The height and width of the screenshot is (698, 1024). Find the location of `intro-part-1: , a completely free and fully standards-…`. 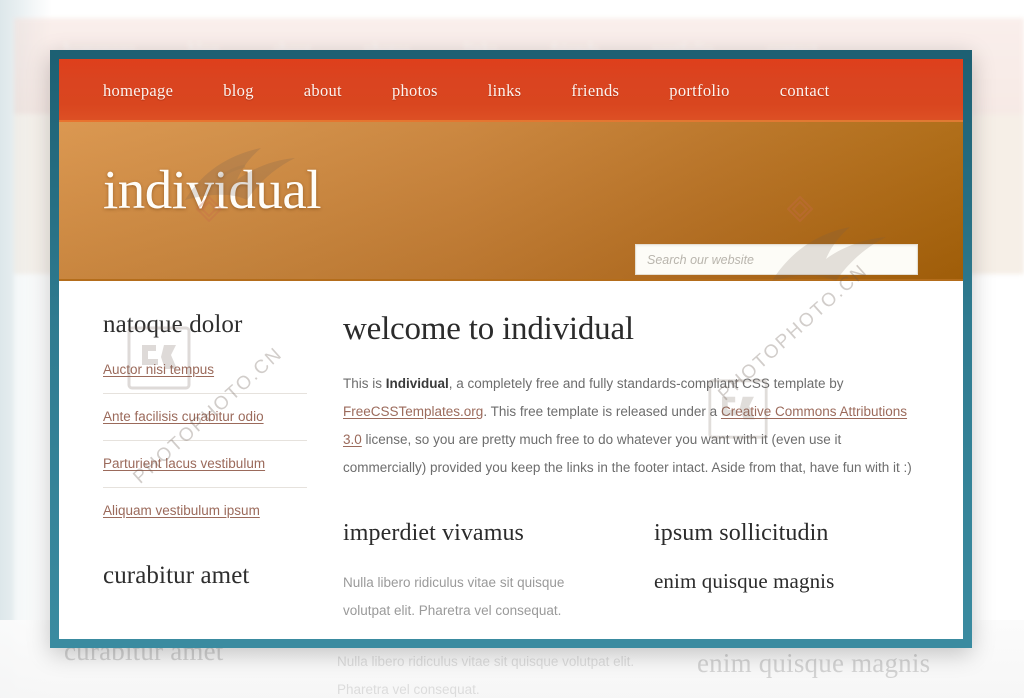

intro-part-1: , a completely free and fully standards-… is located at coordinates (646, 383).